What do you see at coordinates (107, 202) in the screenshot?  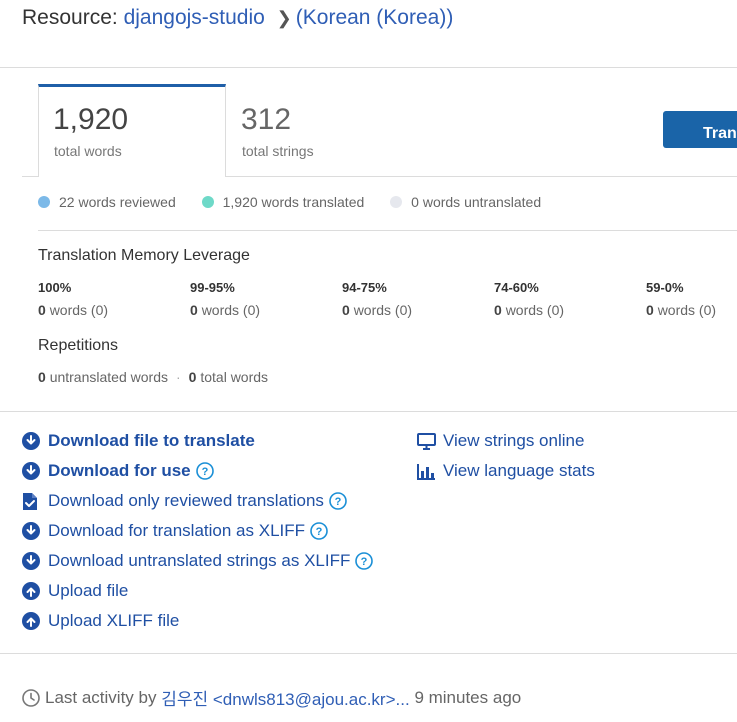 I see `legend-reviewed: 22 words reviewed` at bounding box center [107, 202].